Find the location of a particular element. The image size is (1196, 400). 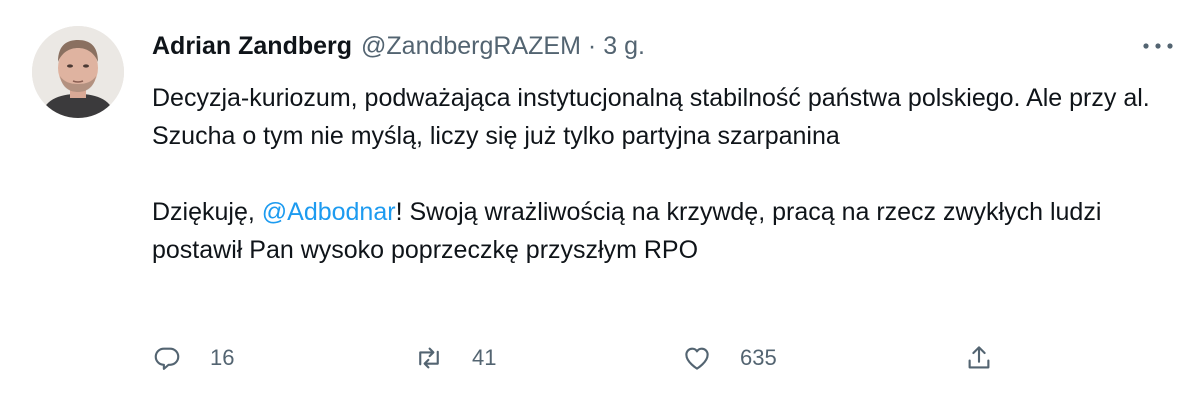

retweet-arrows-icon is located at coordinates (429, 358).